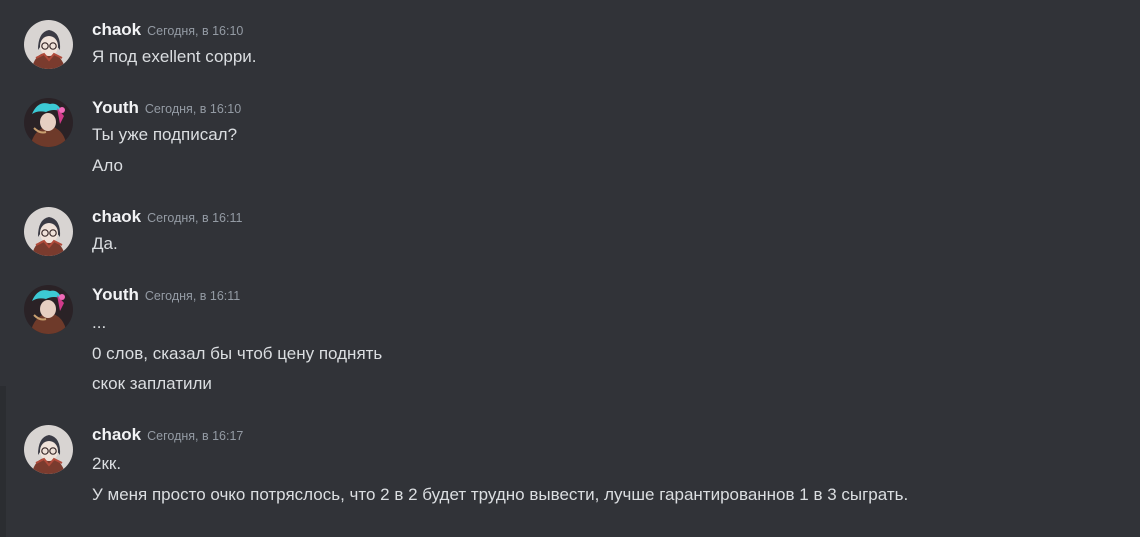  Describe the element at coordinates (105, 243) in the screenshot. I see `message-text: Да.` at that location.